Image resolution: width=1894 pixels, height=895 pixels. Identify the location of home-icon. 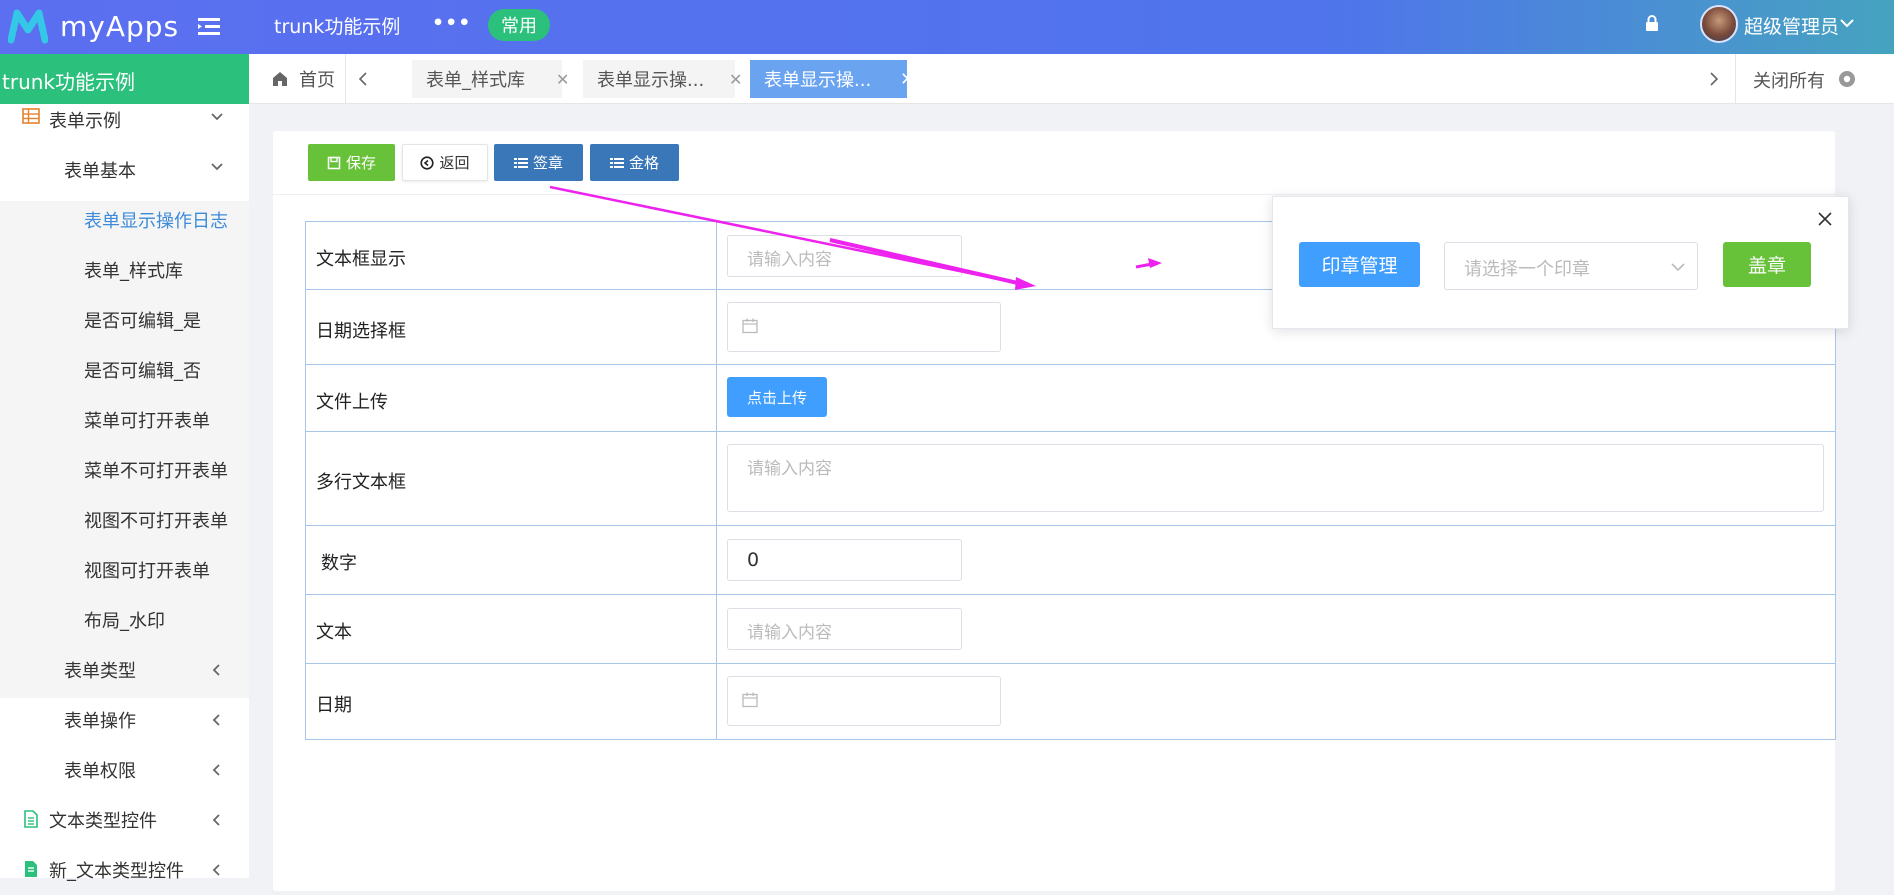
(280, 79).